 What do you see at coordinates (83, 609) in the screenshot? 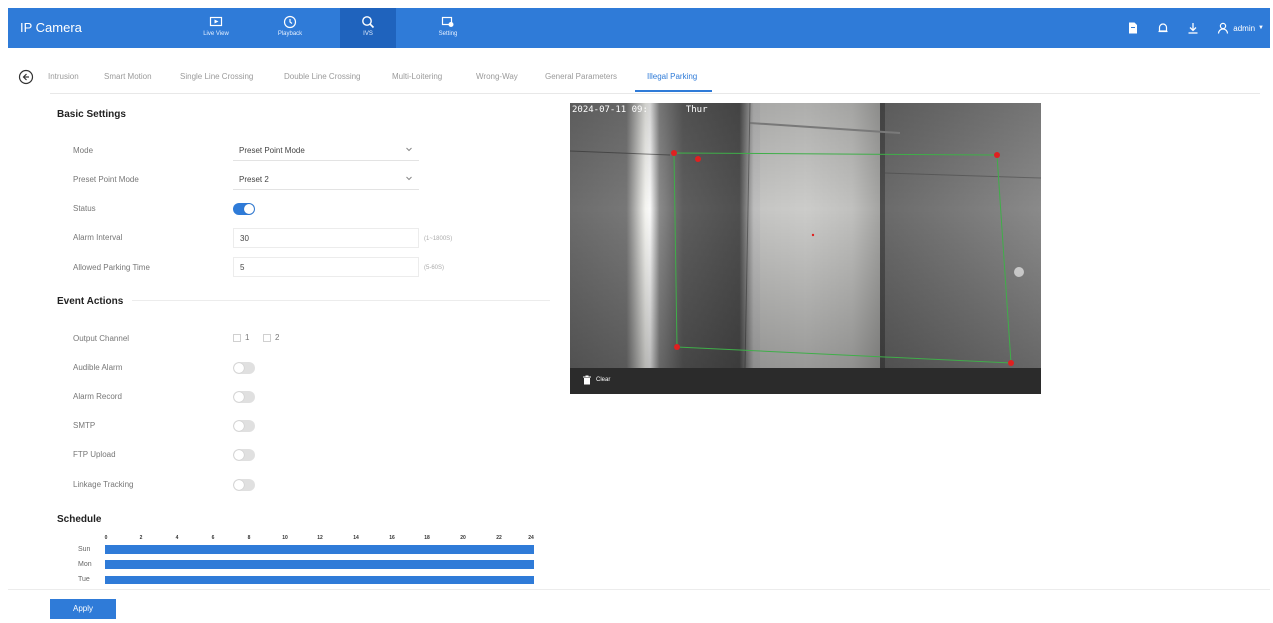
I see `apply-button: Apply` at bounding box center [83, 609].